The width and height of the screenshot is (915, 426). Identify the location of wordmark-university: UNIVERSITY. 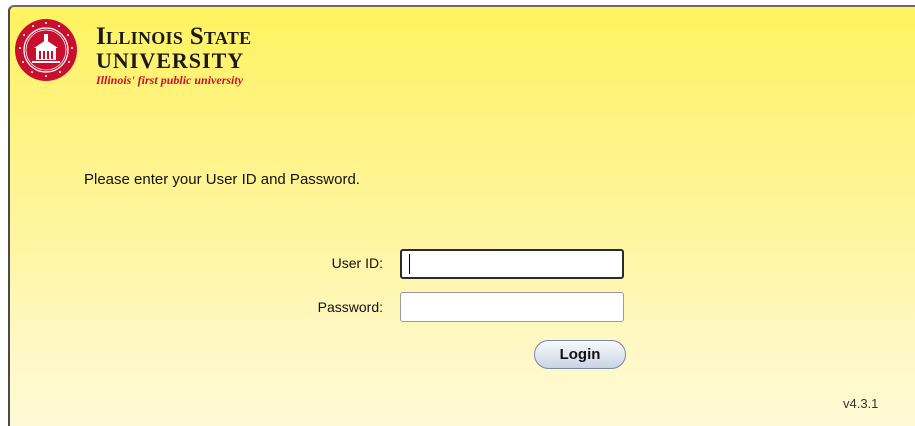
(170, 60).